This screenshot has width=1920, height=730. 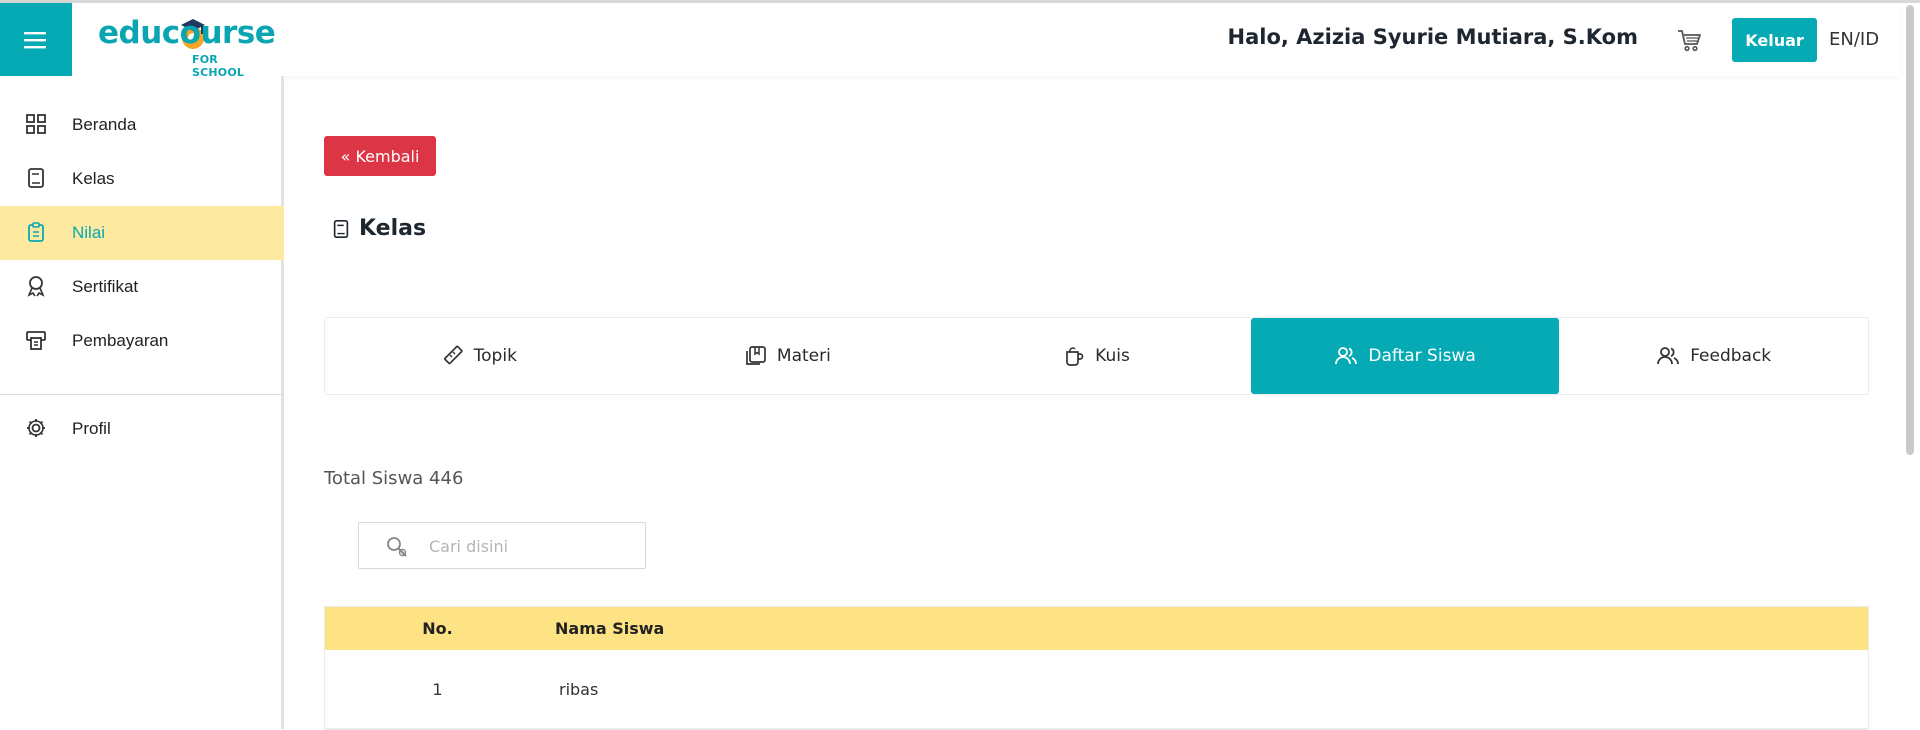 What do you see at coordinates (1096, 690) in the screenshot?
I see `table-row: 1 ribas` at bounding box center [1096, 690].